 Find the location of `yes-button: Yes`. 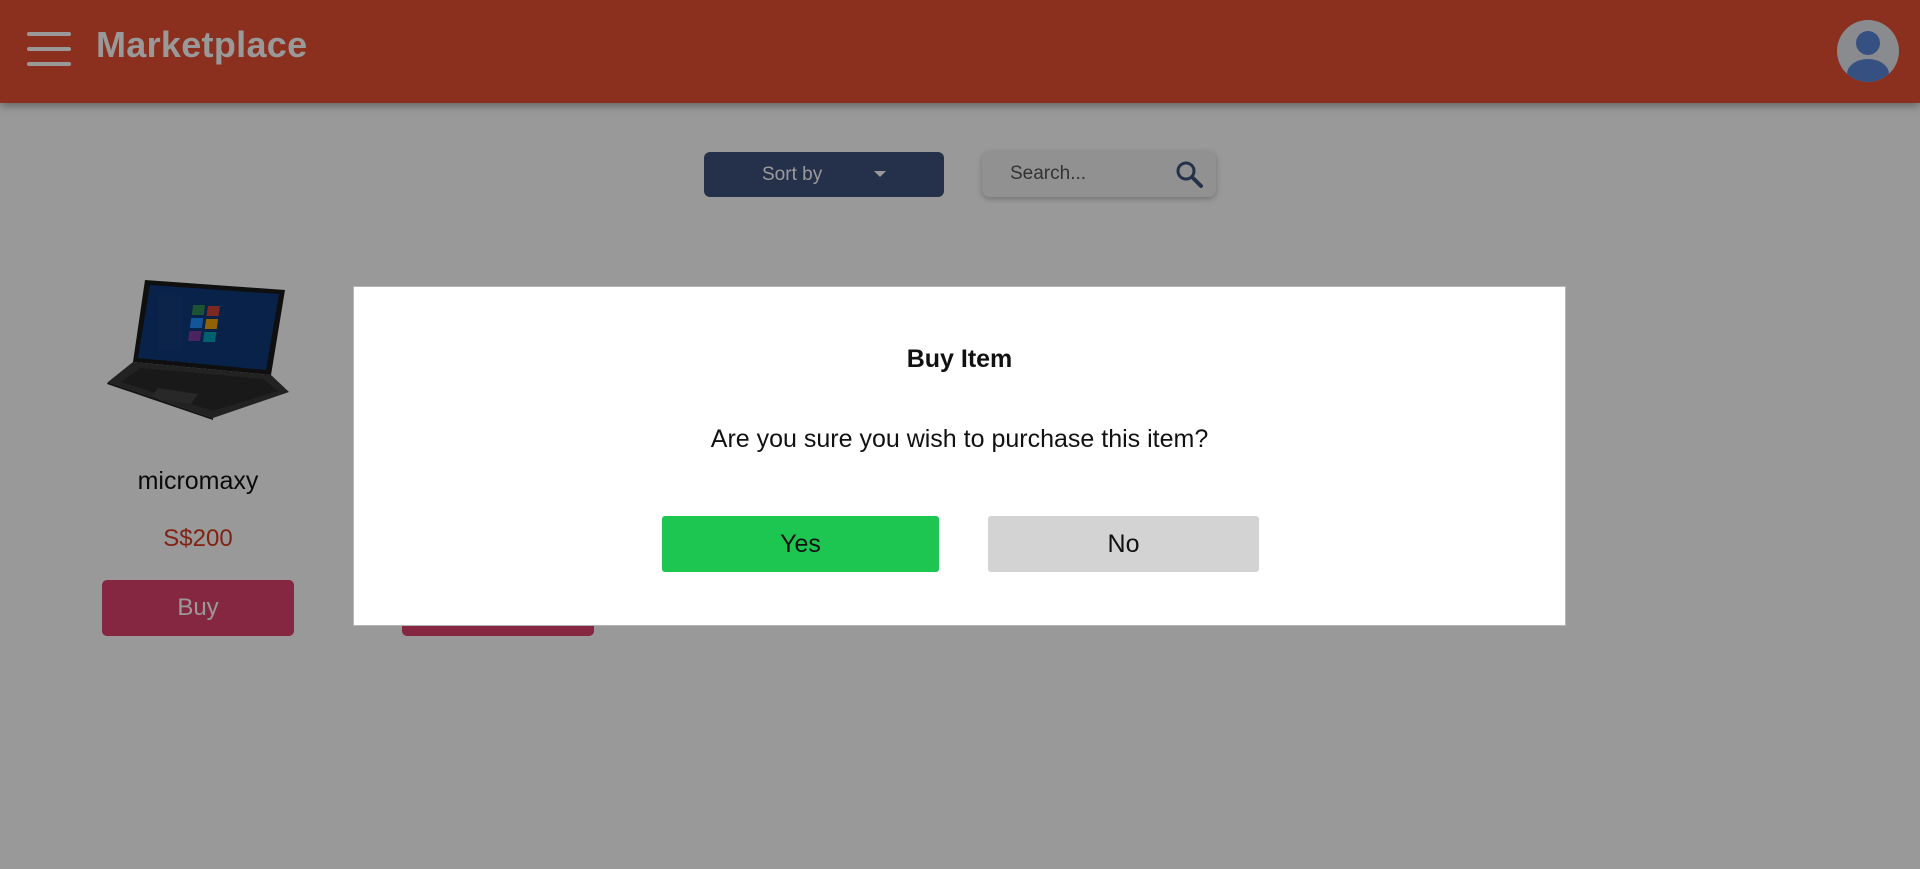

yes-button: Yes is located at coordinates (800, 544).